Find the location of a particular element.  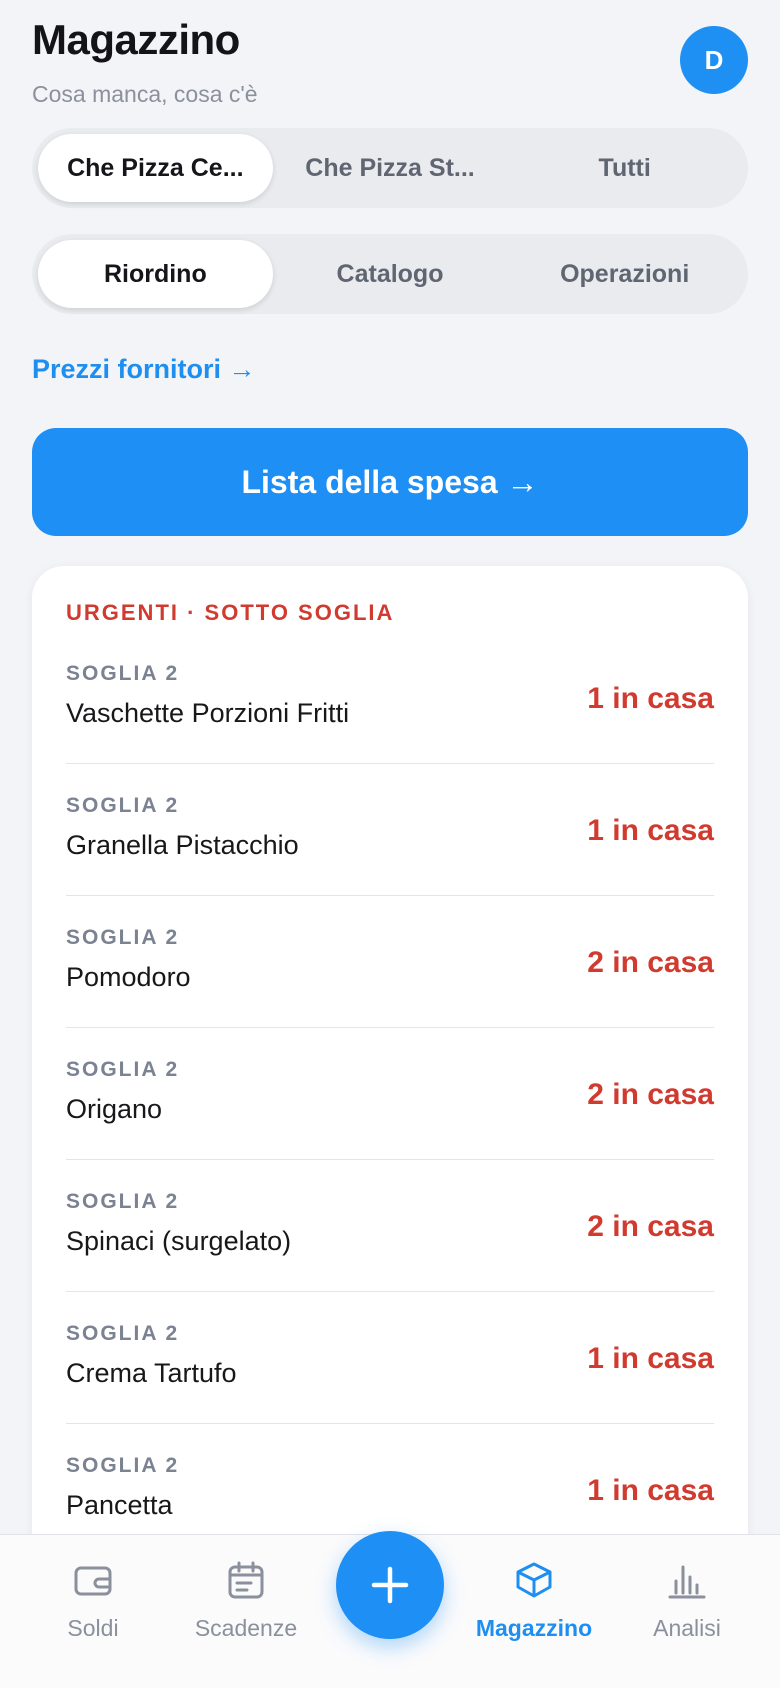

add-button is located at coordinates (390, 1585).